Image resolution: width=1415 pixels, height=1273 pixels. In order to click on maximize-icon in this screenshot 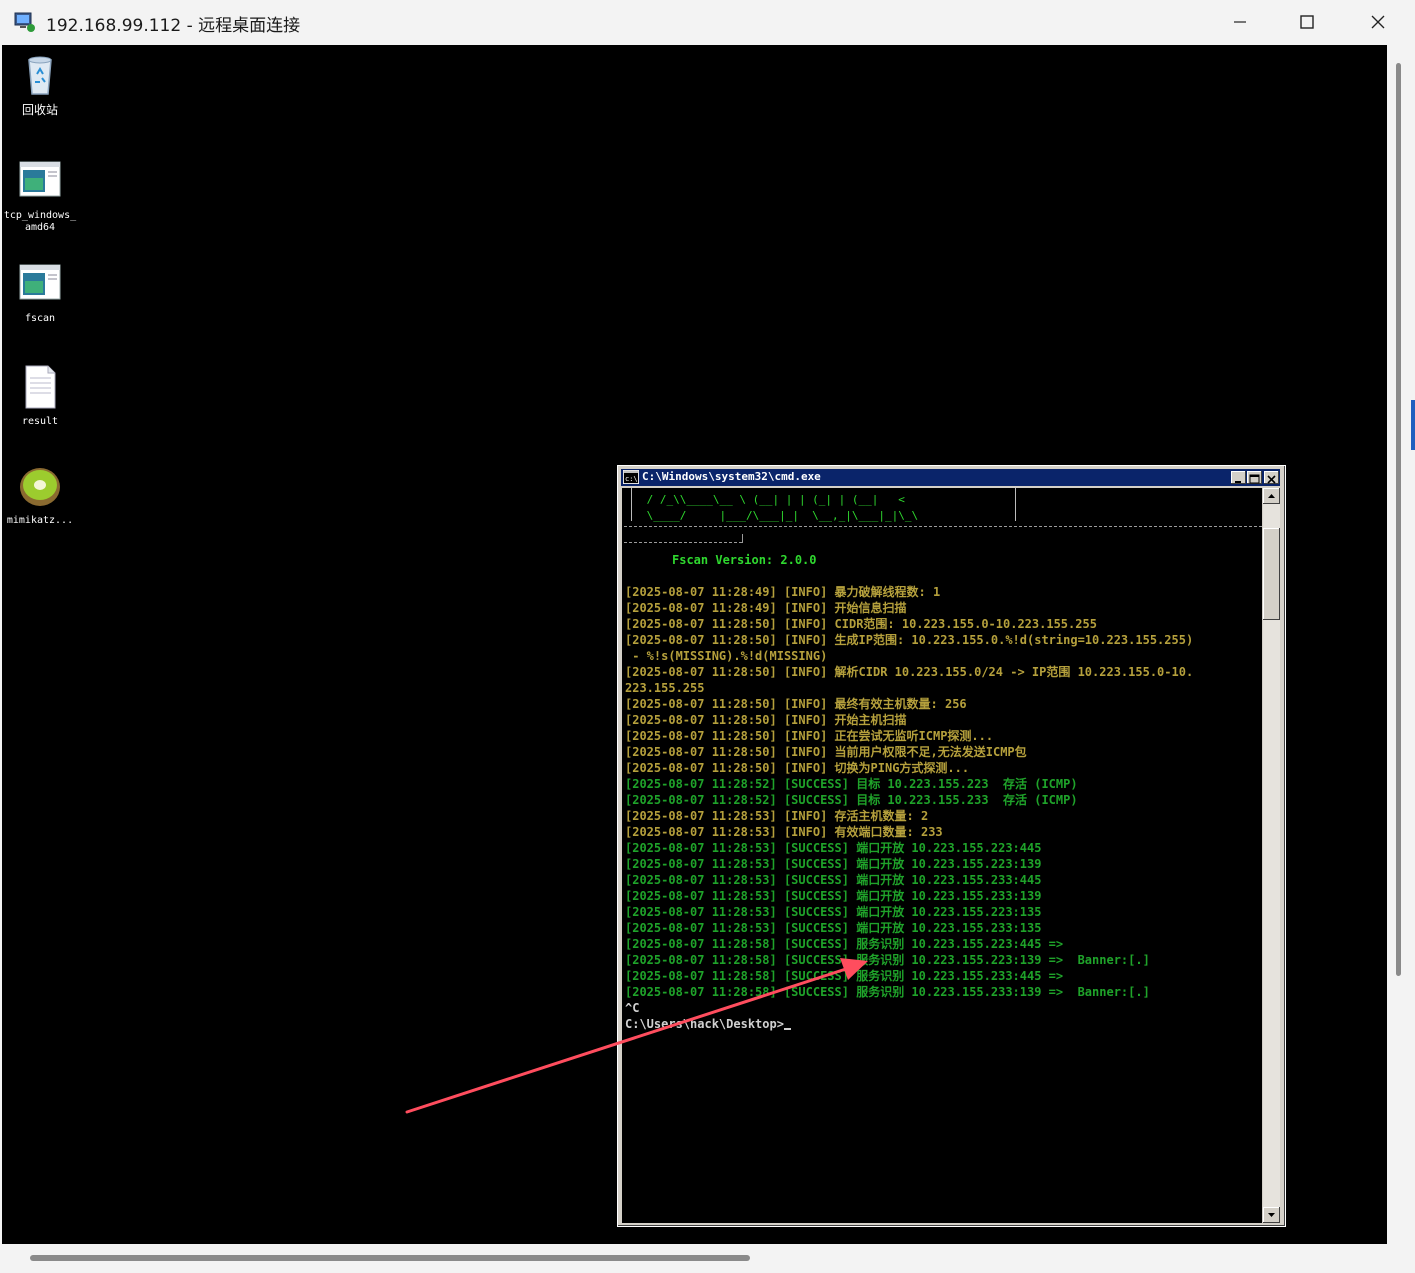, I will do `click(1307, 22)`.